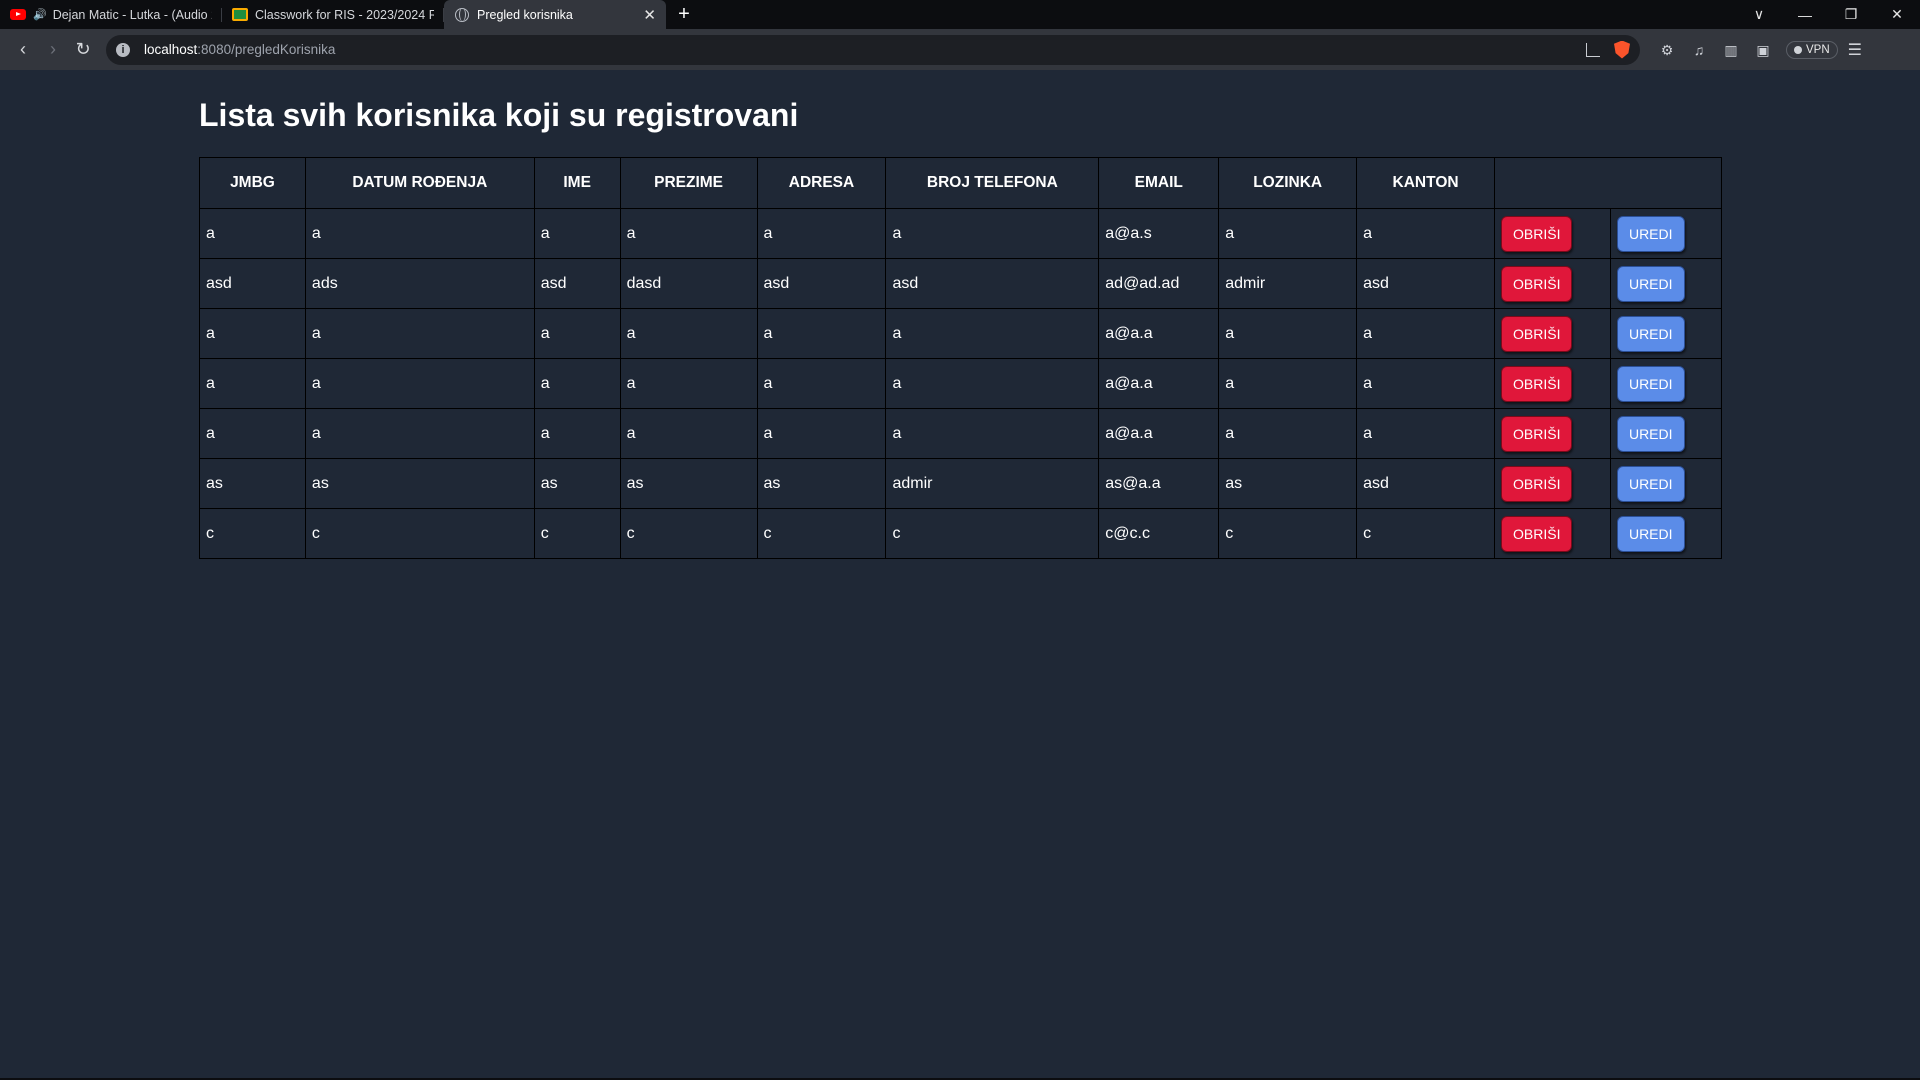  What do you see at coordinates (1805, 15) in the screenshot?
I see `minimize-icon: —` at bounding box center [1805, 15].